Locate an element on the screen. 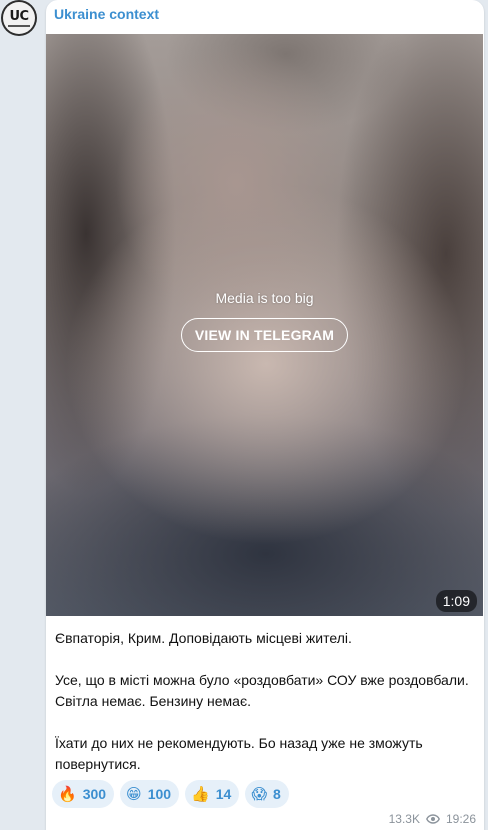 This screenshot has width=488, height=830. message-meta: 13.3K 19:26 is located at coordinates (432, 819).